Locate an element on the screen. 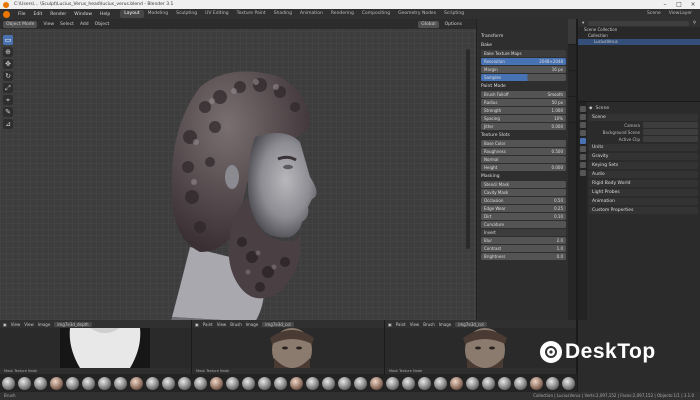 This screenshot has height=400, width=700. npanel-field: Contrast 1.0 is located at coordinates (523, 248).